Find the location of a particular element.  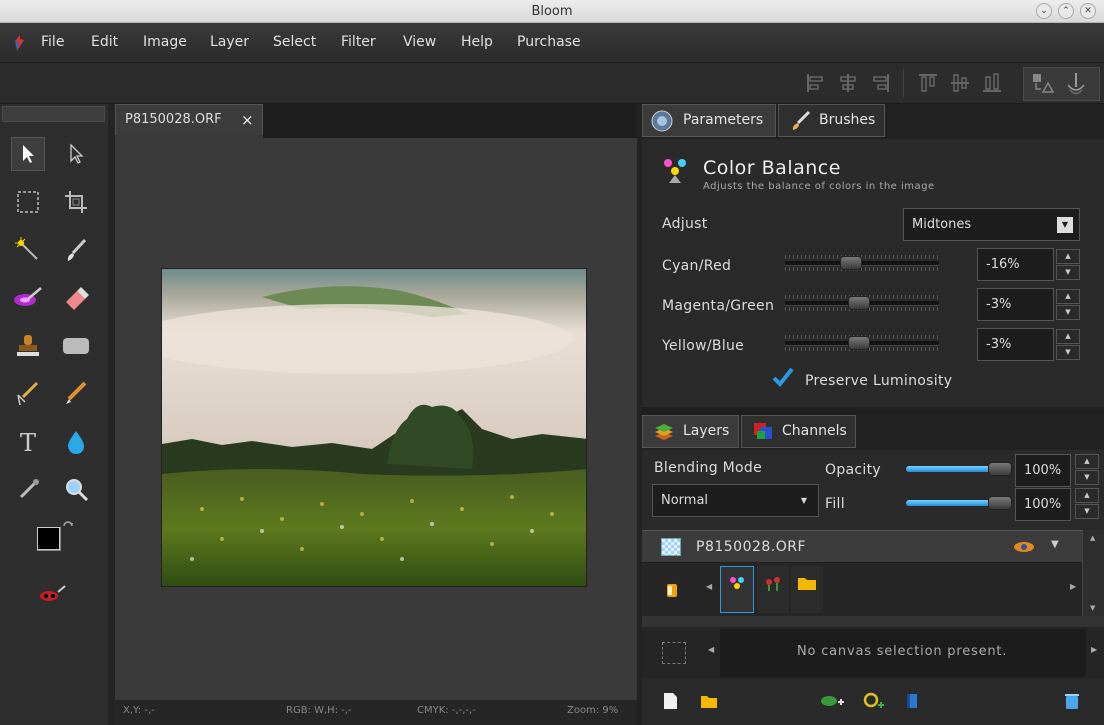

magenta-green-down: ▼ is located at coordinates (1068, 312).